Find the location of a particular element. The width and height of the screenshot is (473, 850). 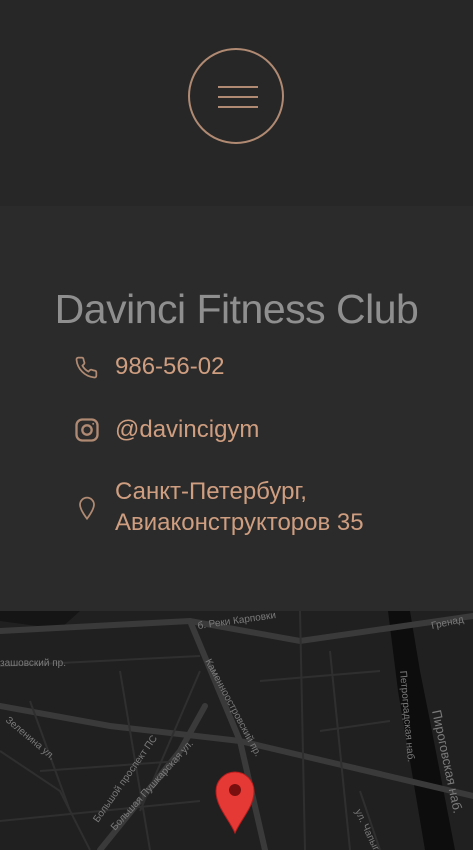

address-text: Санкт-Петербург, Авиаконструкторов 35 is located at coordinates (239, 507).